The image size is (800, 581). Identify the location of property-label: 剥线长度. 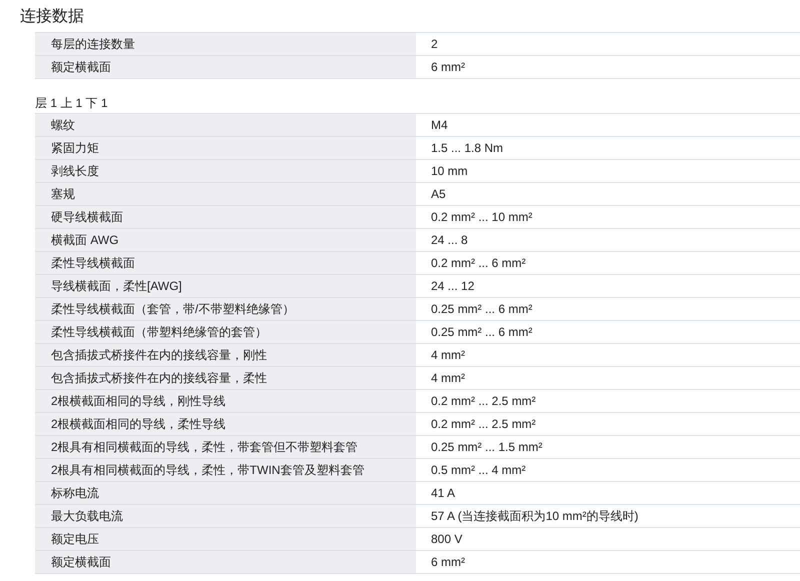
(225, 171).